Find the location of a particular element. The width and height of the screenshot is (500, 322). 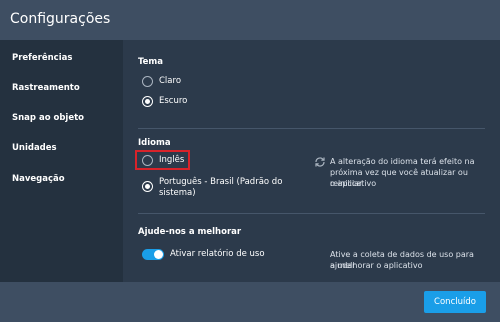

sidebar-item-tracking: Rastreamento is located at coordinates (46, 88).